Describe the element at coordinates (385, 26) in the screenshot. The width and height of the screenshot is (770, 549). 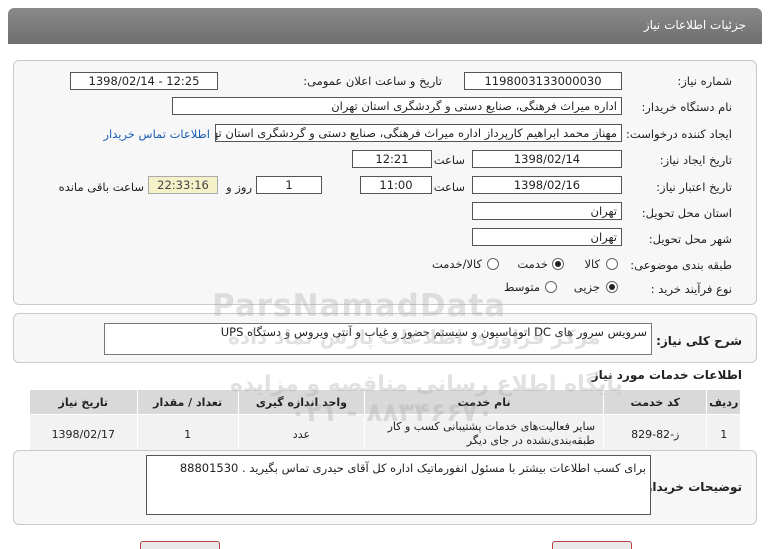
I see `page-title-bar: جزئیات اطلاعات نیاز` at that location.